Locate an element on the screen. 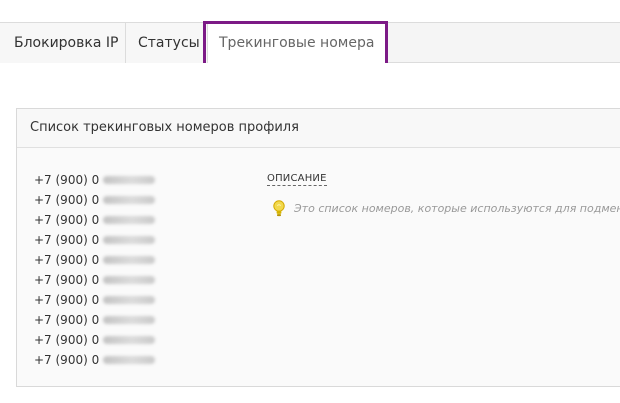  tab-ip-block: Блокировка IP is located at coordinates (63, 43).